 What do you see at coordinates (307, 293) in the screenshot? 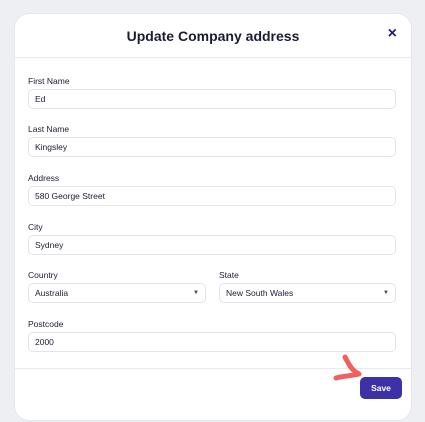
I see `state-select: New South Wales ▼` at bounding box center [307, 293].